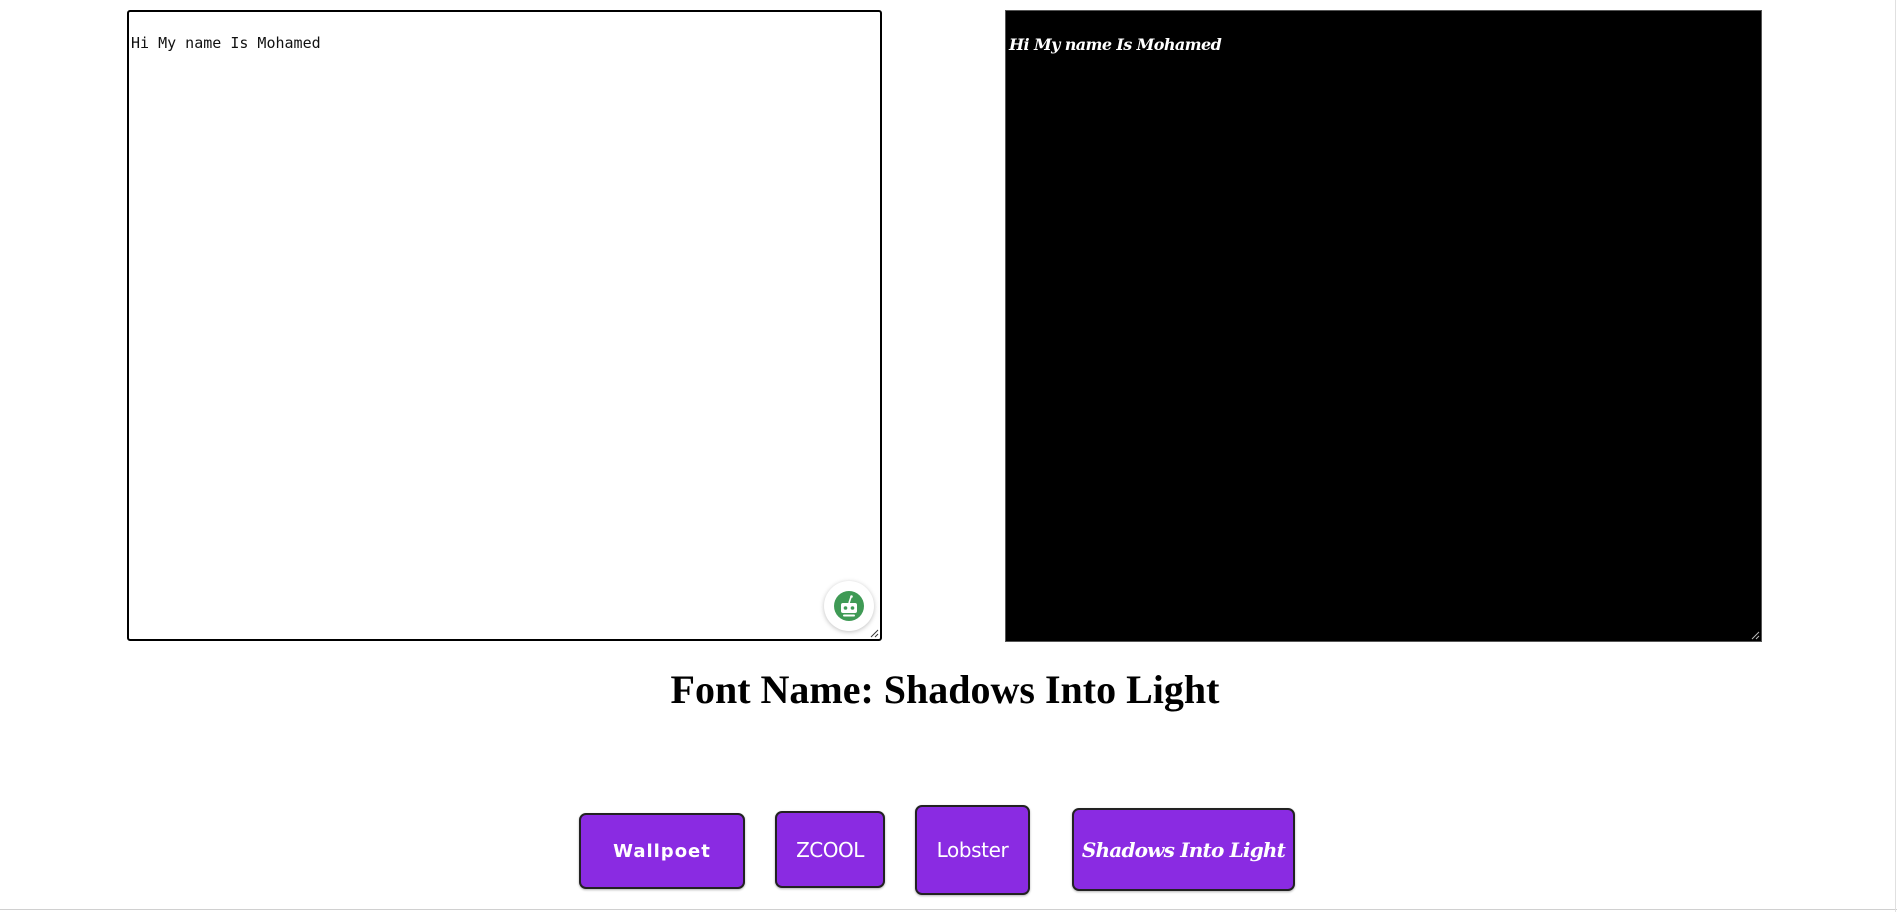 This screenshot has width=1897, height=912. Describe the element at coordinates (945, 689) in the screenshot. I see `font-name-heading: Font Name: Shadows Into Light` at that location.